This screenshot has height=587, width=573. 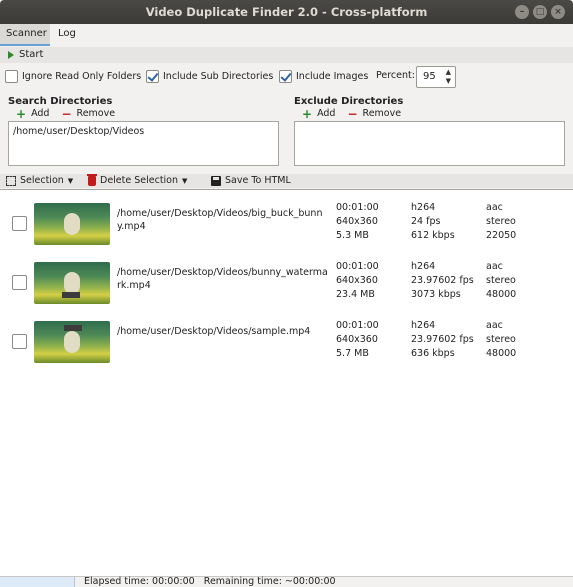 I want to click on save-to-html-button: Save To HTML, so click(x=251, y=180).